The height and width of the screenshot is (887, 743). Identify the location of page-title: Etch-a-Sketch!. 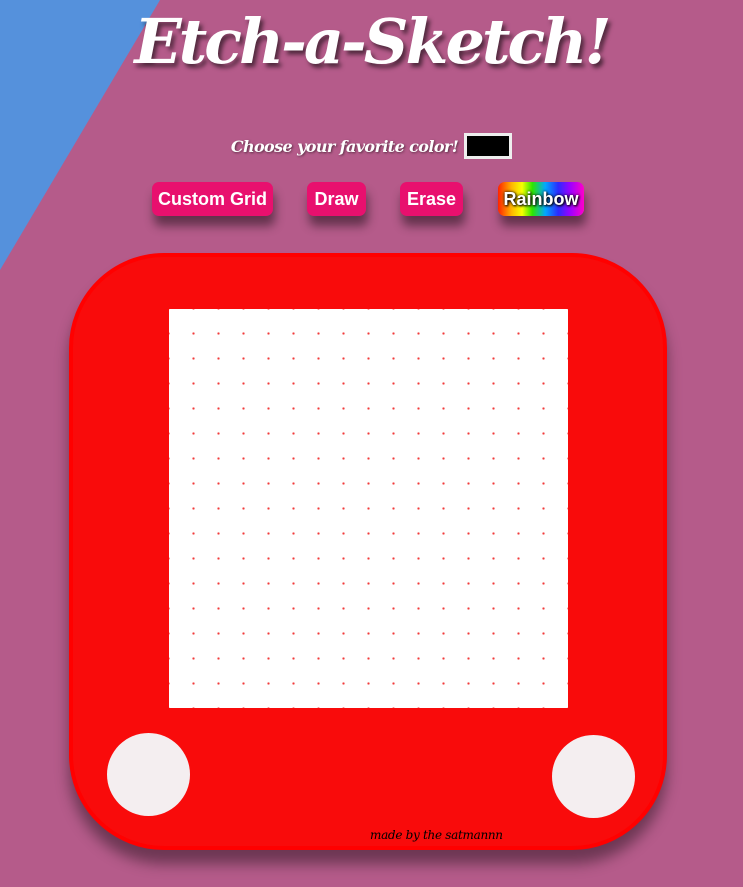
(372, 41).